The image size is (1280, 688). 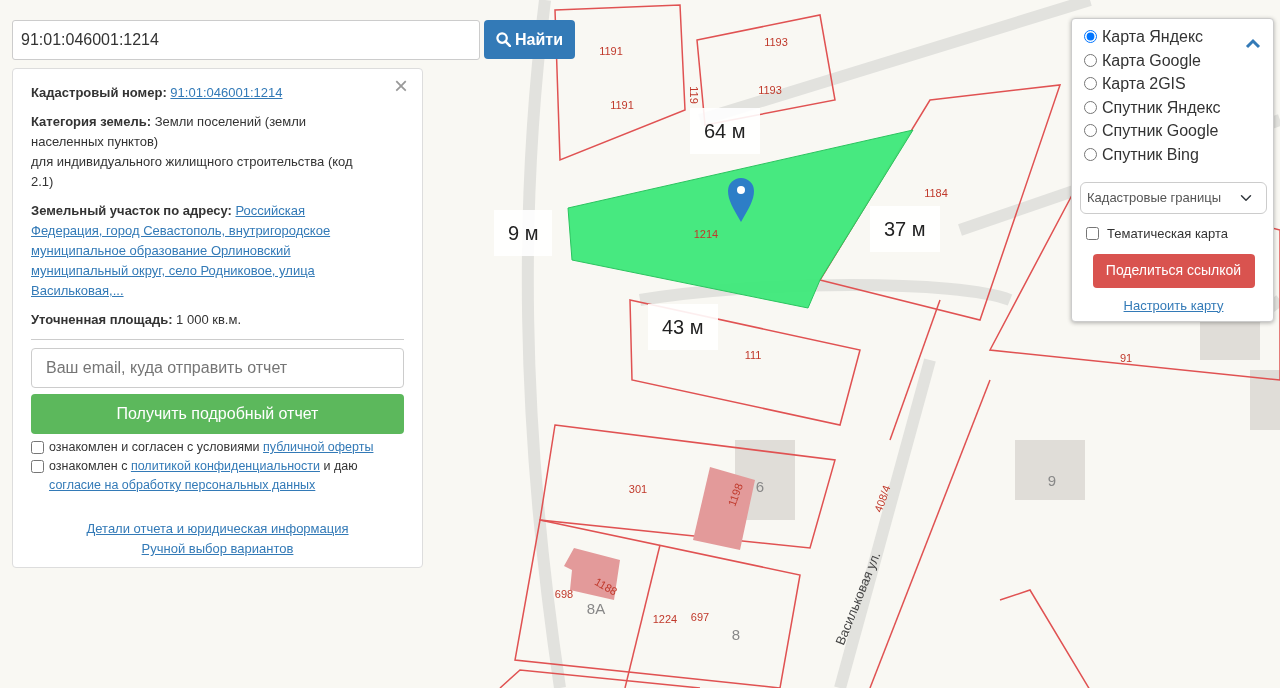 I want to click on consent-link: согласие на обработку персональных данных, so click(x=182, y=485).